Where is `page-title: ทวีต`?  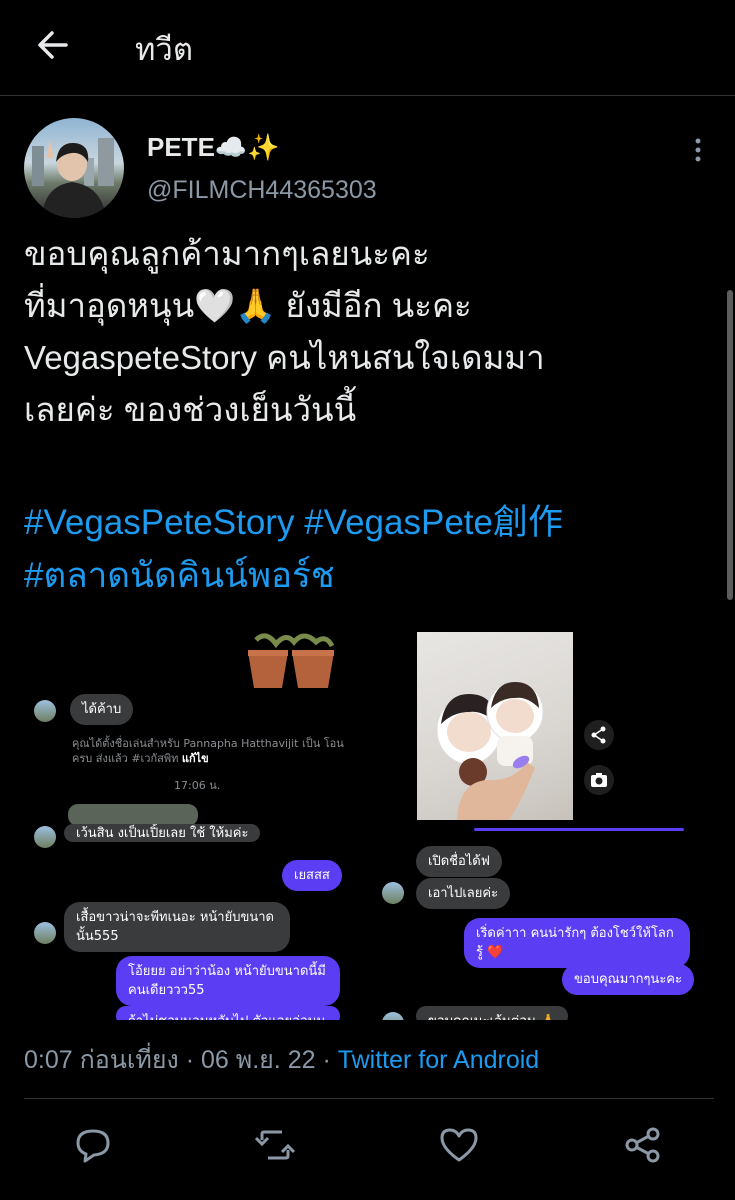 page-title: ทวีต is located at coordinates (164, 49).